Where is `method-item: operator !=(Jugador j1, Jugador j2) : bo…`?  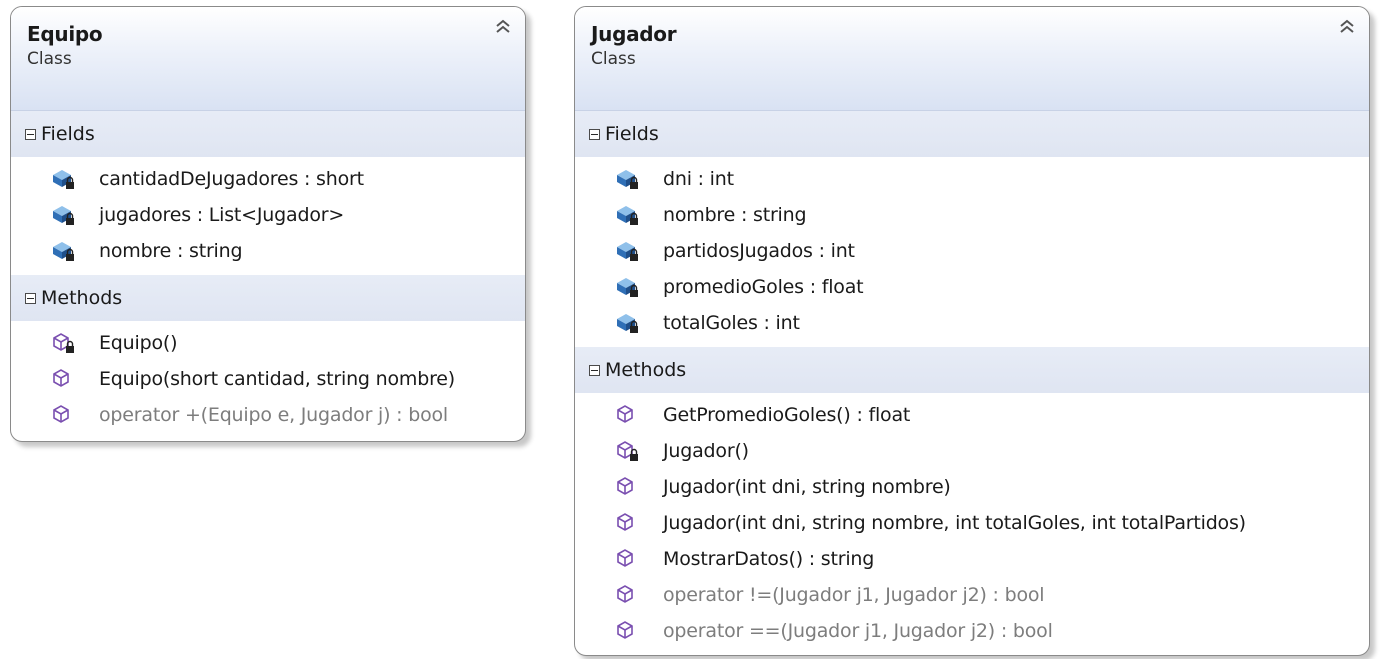
method-item: operator !=(Jugador j1, Jugador j2) : bo… is located at coordinates (972, 595).